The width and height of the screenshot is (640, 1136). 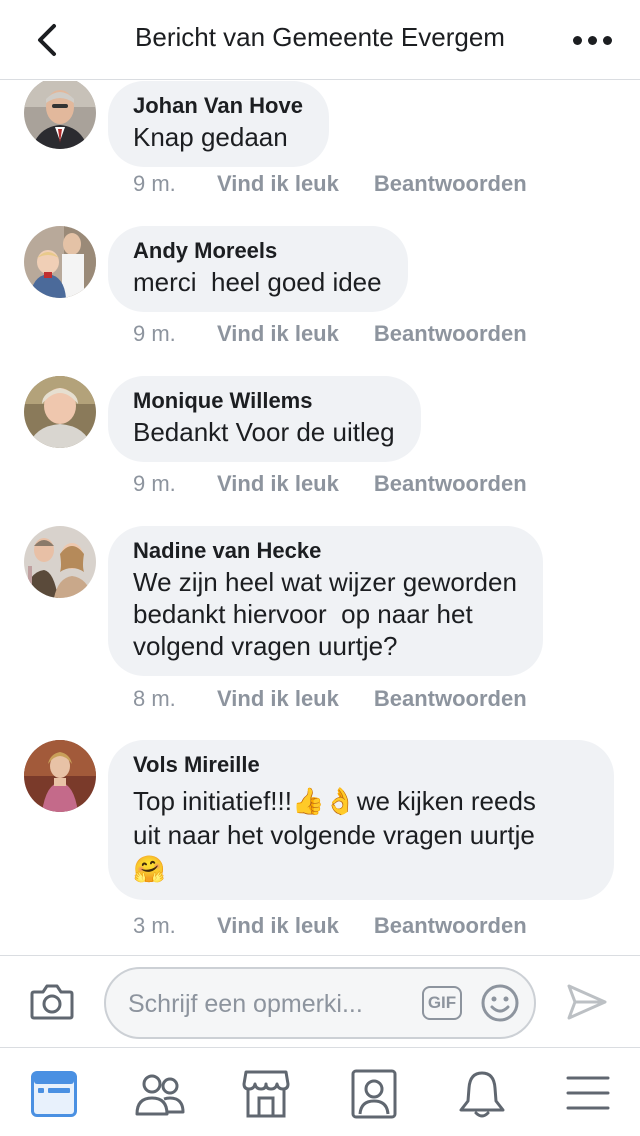 I want to click on menu-icon, so click(x=588, y=1093).